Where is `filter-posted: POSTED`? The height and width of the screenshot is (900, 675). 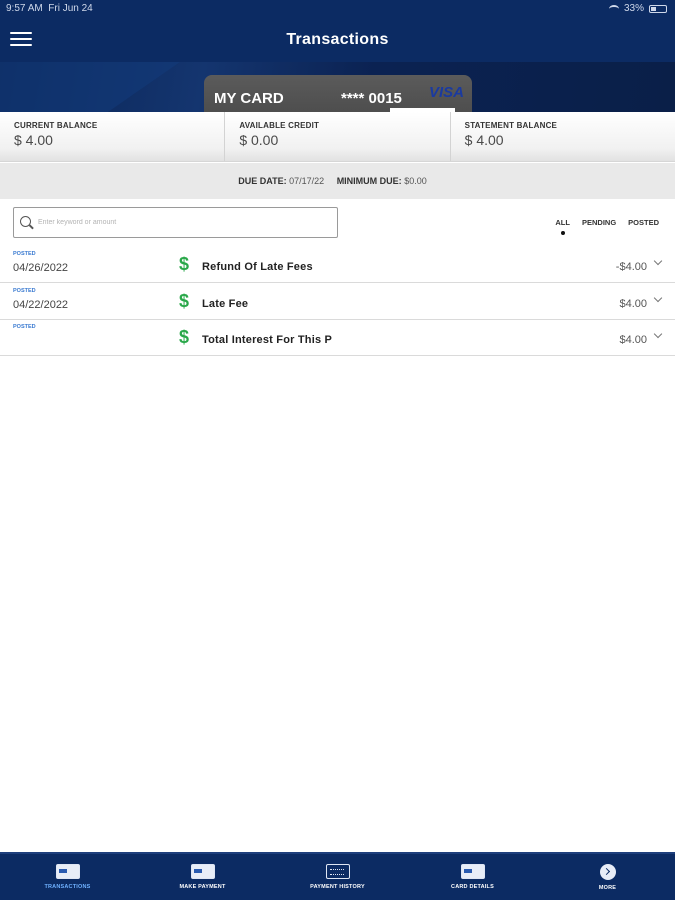
filter-posted: POSTED is located at coordinates (643, 222).